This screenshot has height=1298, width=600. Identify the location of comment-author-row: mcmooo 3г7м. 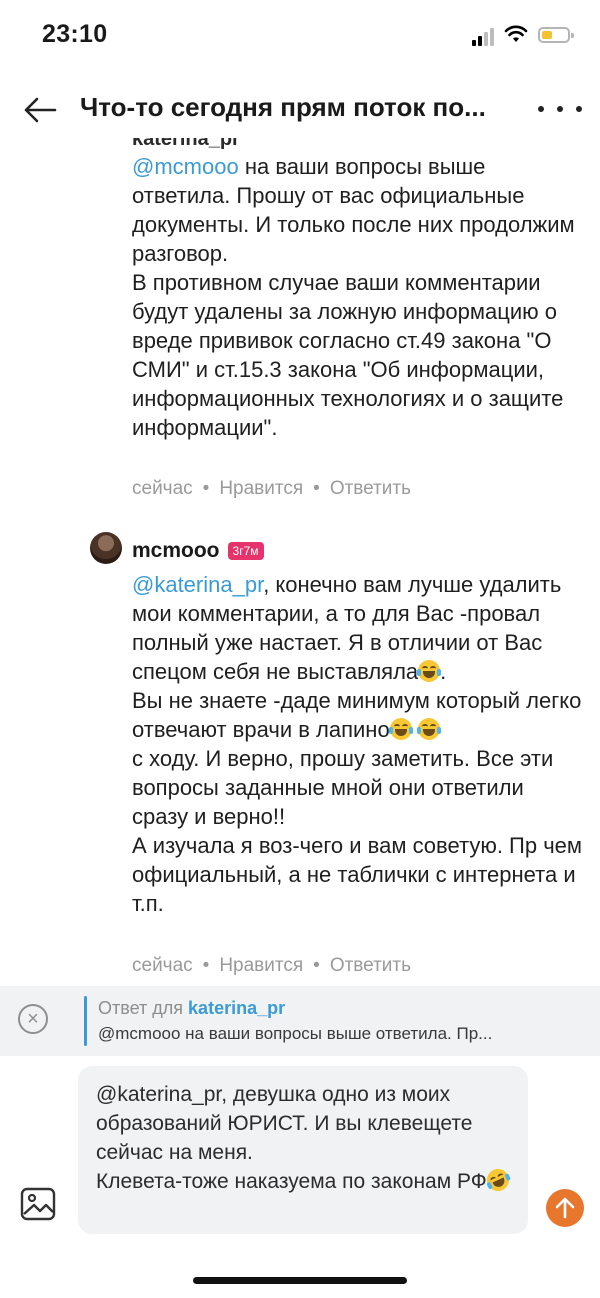
(198, 551).